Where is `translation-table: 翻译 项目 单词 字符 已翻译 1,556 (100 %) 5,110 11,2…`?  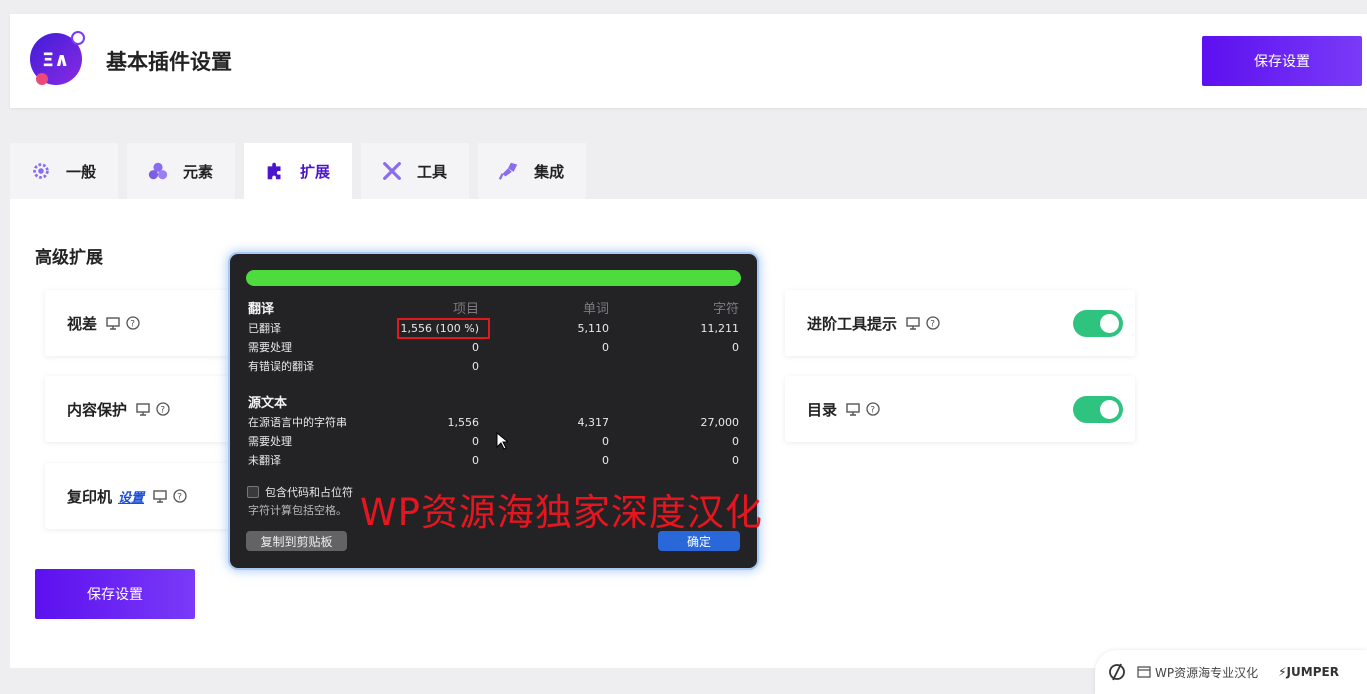 translation-table: 翻译 项目 单词 字符 已翻译 1,556 (100 %) 5,110 11,2… is located at coordinates (493, 338).